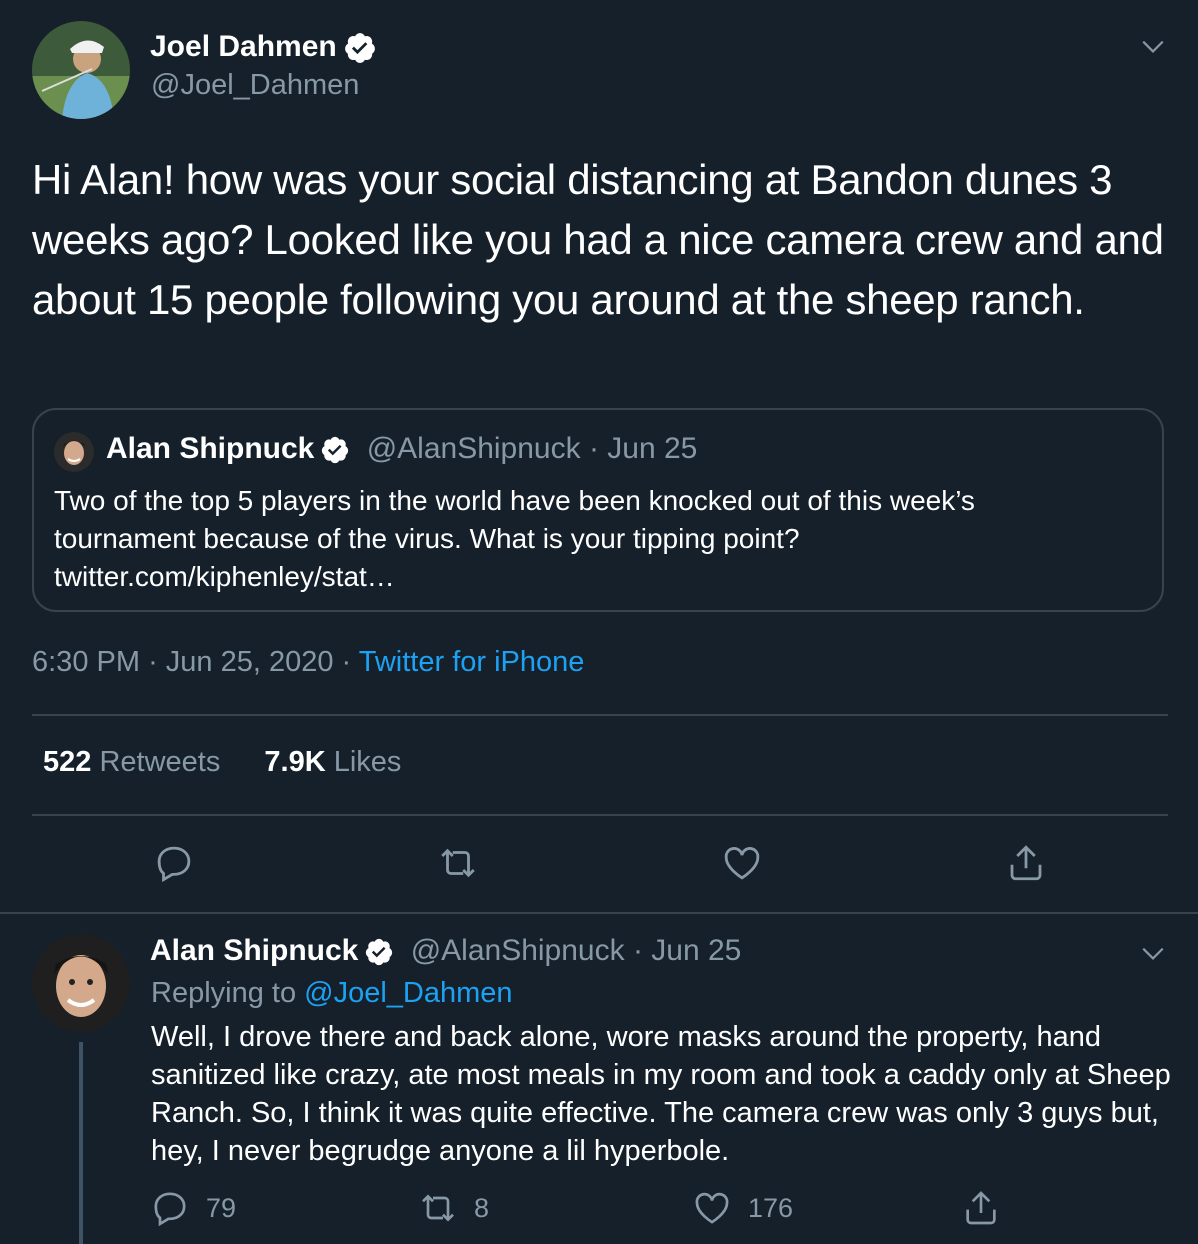  Describe the element at coordinates (687, 950) in the screenshot. I see `reply-date: · Jun 25` at that location.